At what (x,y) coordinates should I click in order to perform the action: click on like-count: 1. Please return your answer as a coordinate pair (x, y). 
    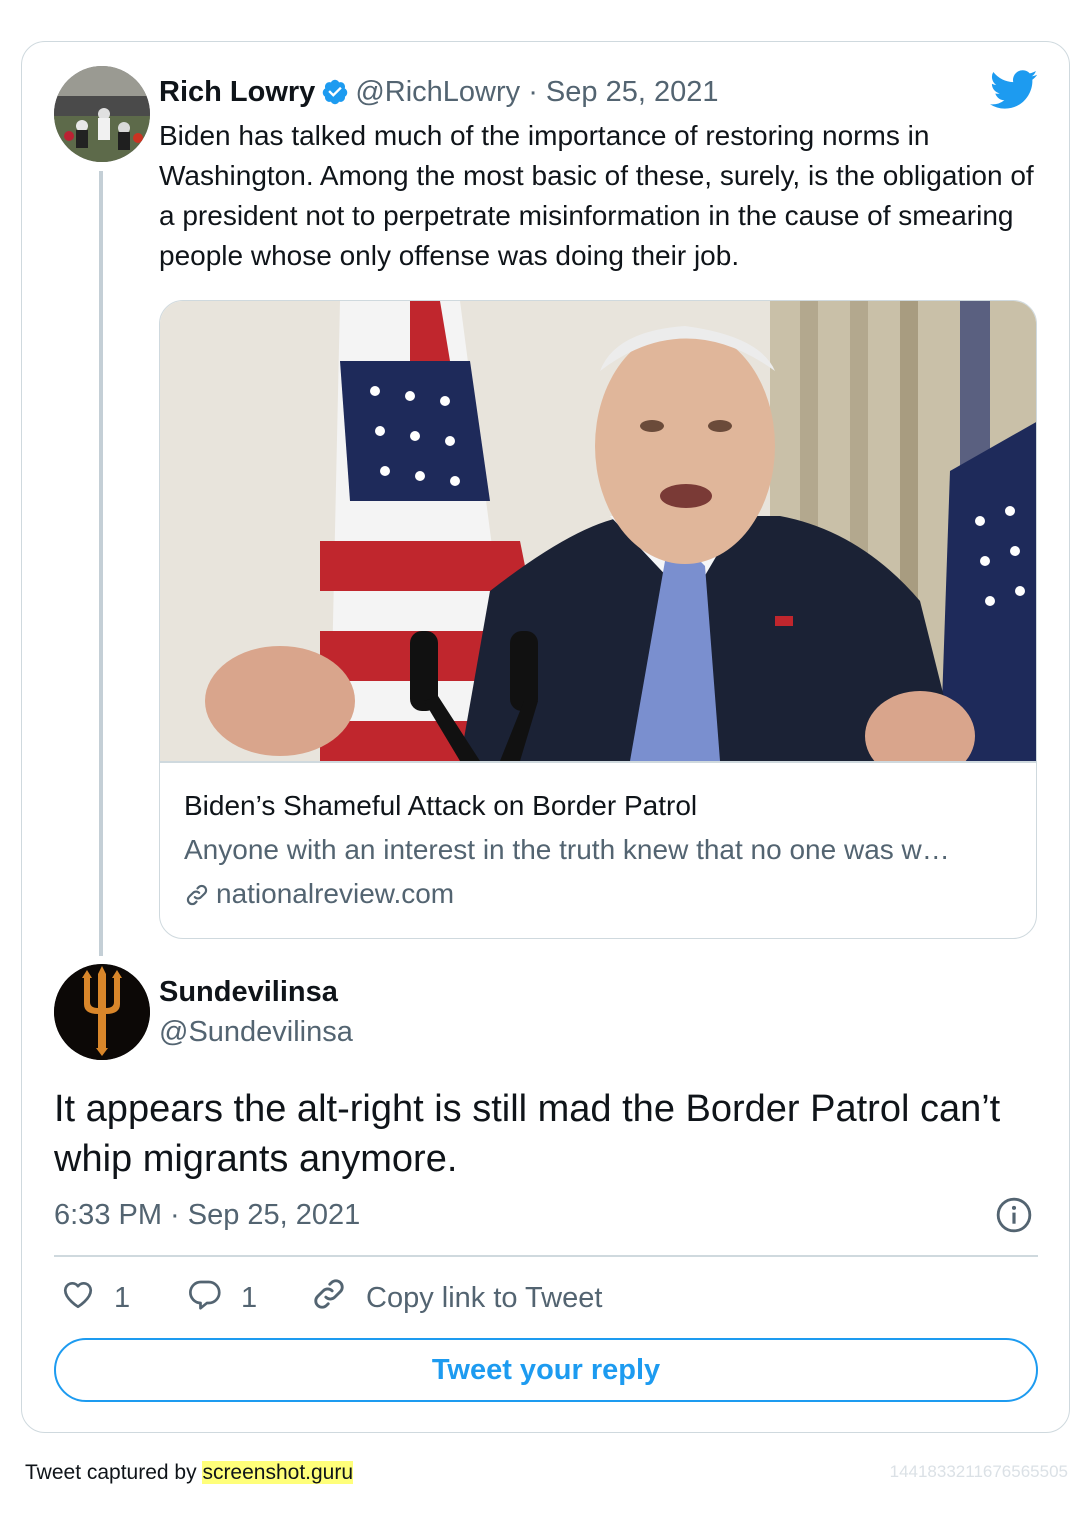
    Looking at the image, I should click on (122, 1297).